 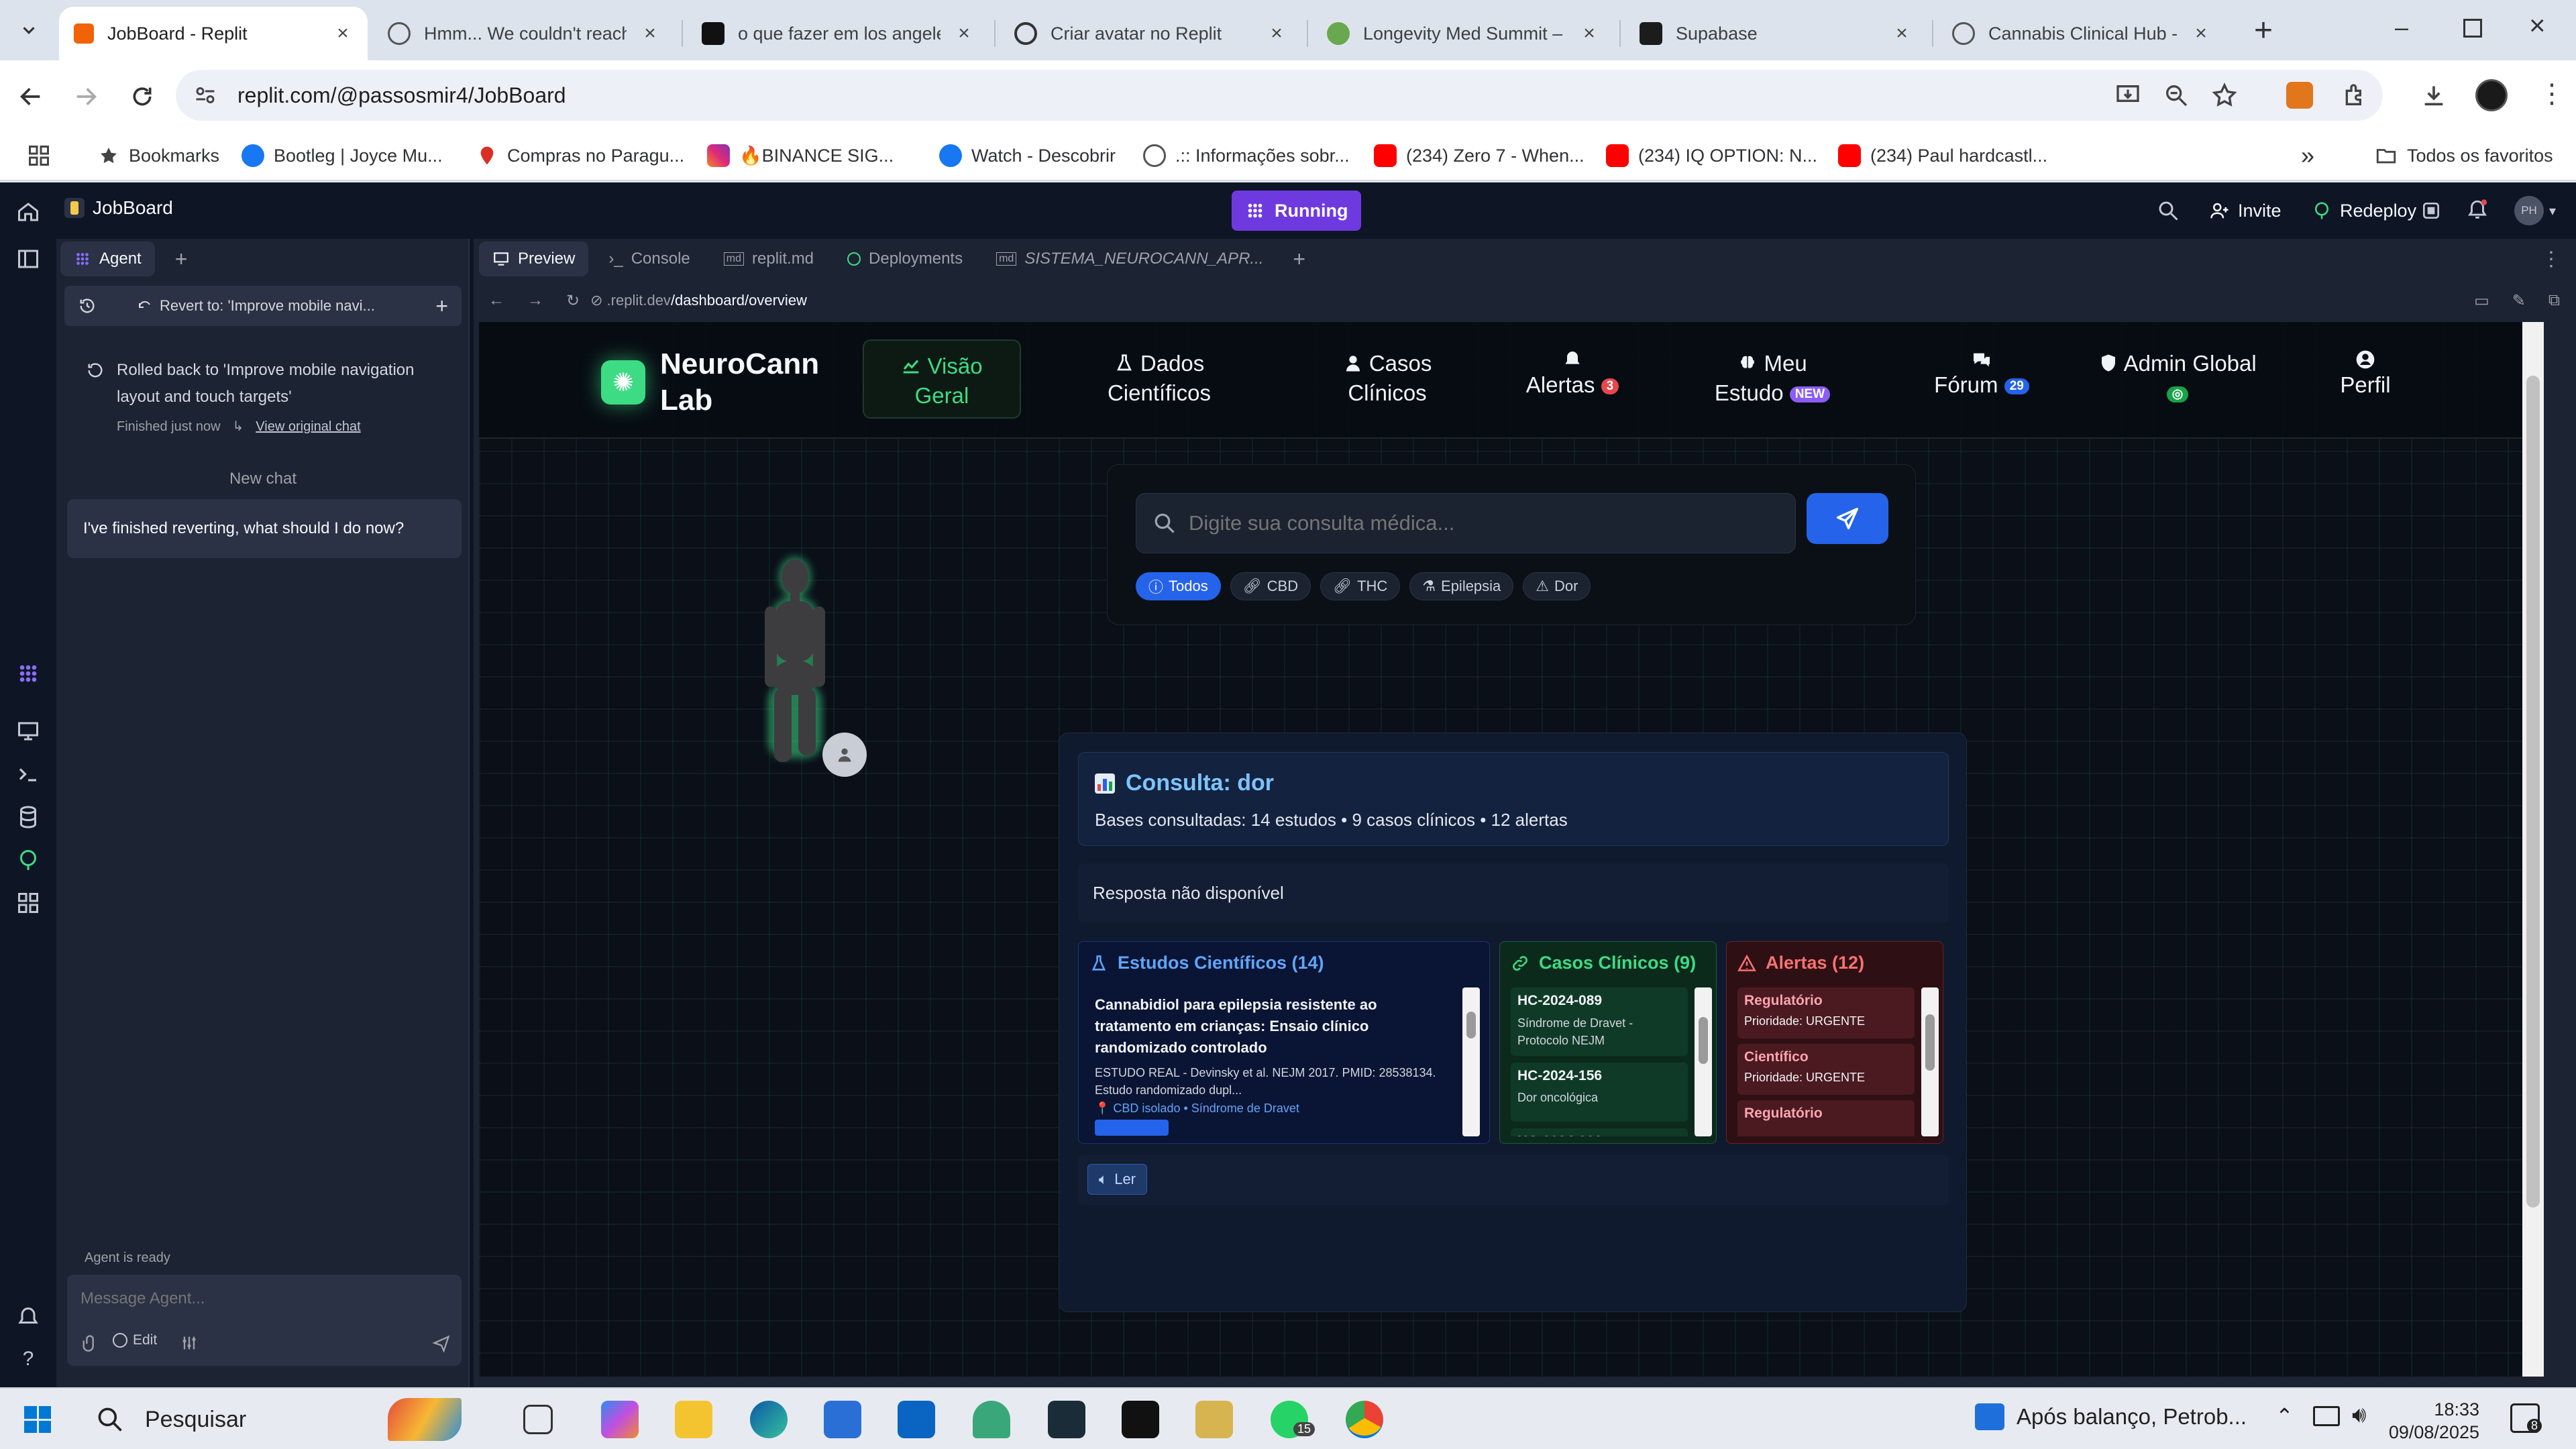 I want to click on multiplayer-icon, so click(x=2431, y=210).